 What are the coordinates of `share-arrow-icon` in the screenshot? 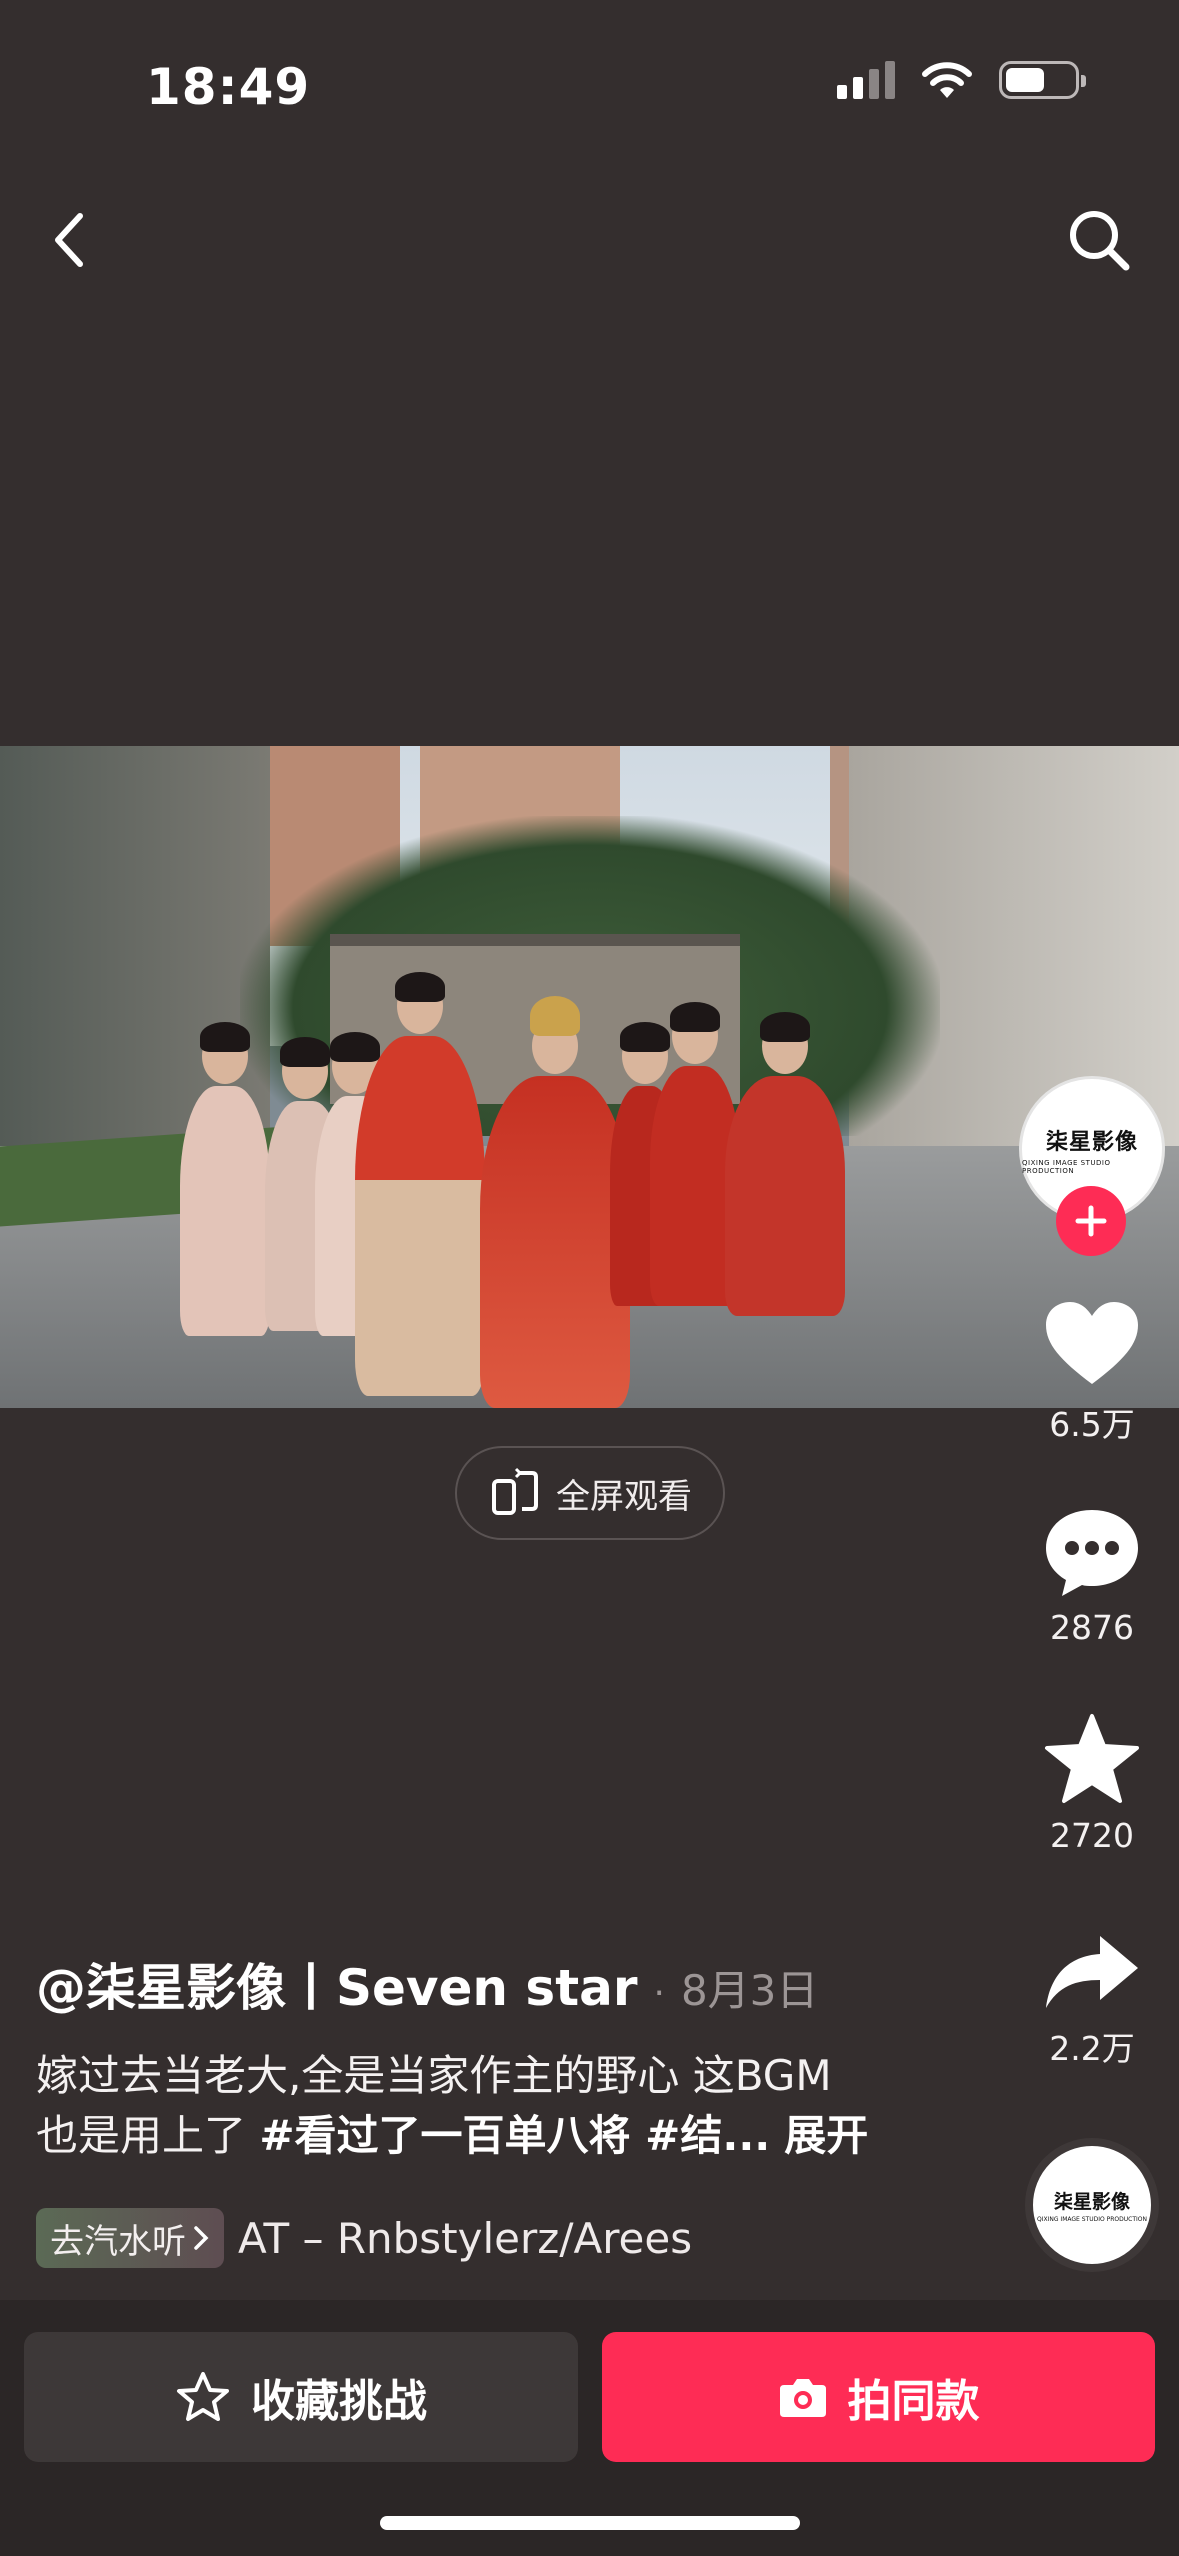 It's located at (1092, 1972).